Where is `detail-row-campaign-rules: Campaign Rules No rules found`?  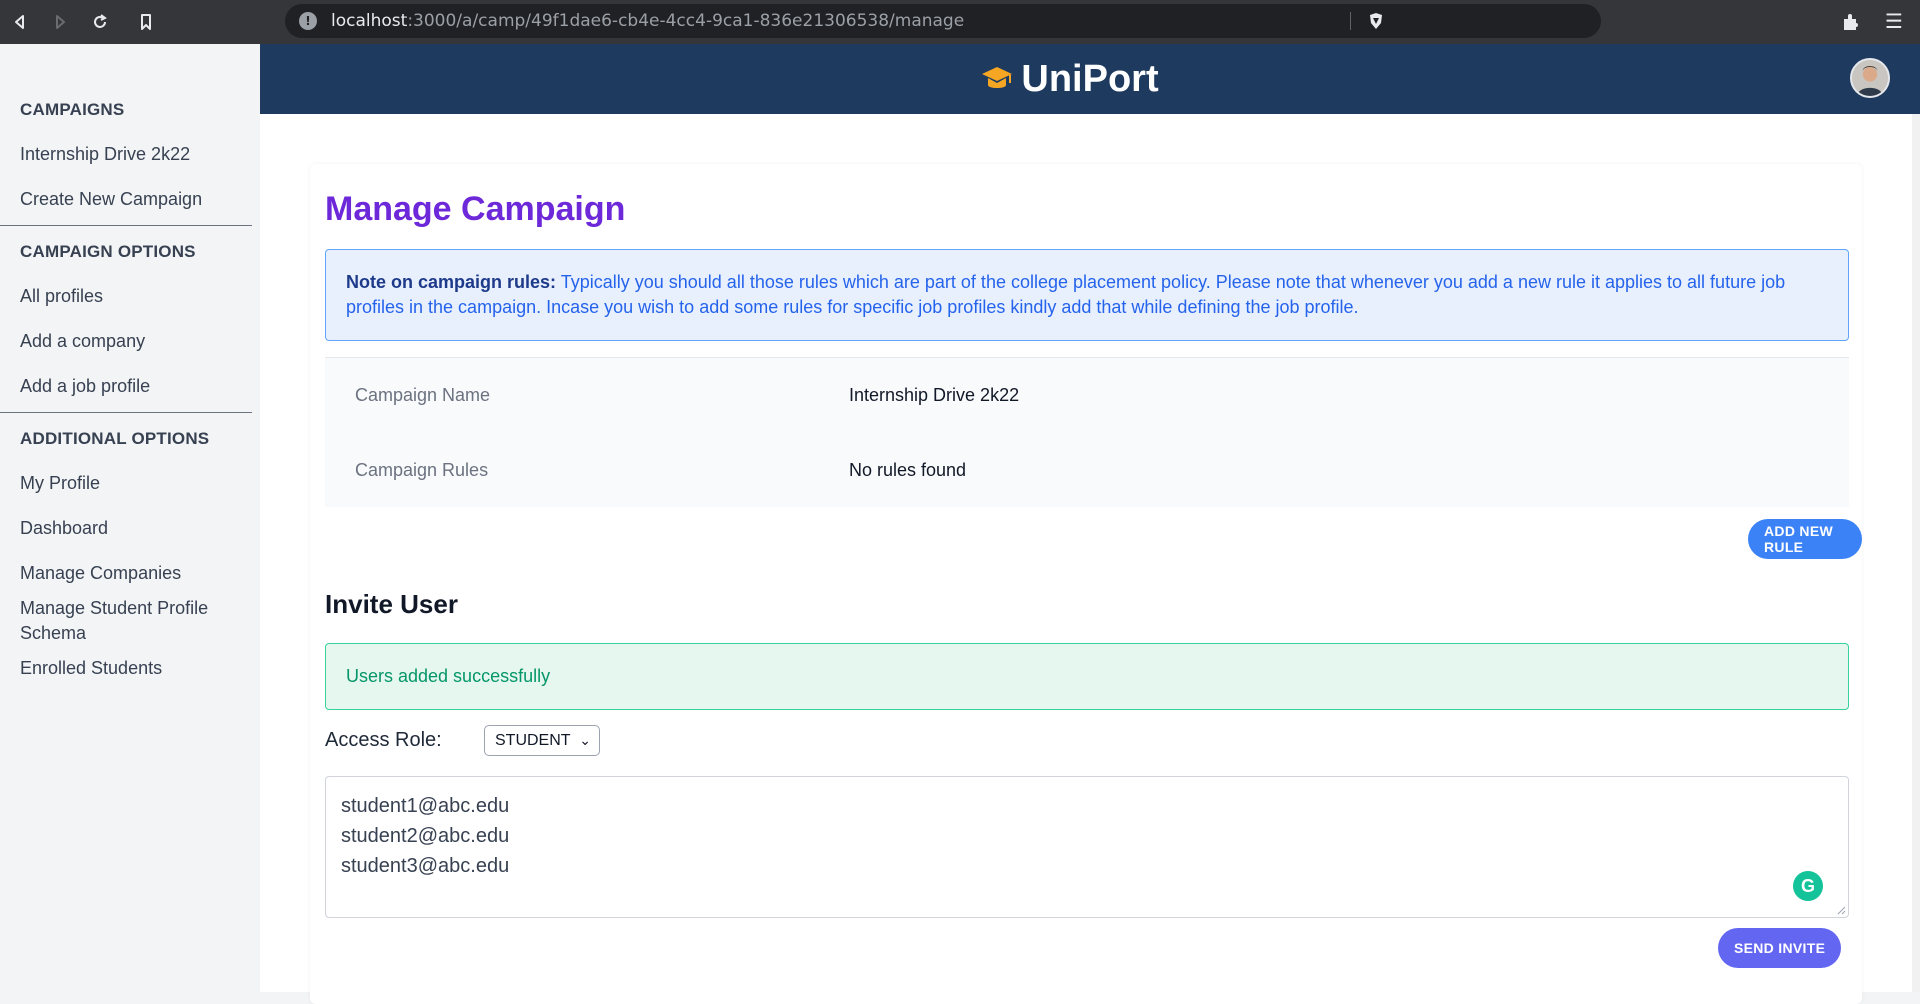 detail-row-campaign-rules: Campaign Rules No rules found is located at coordinates (1087, 470).